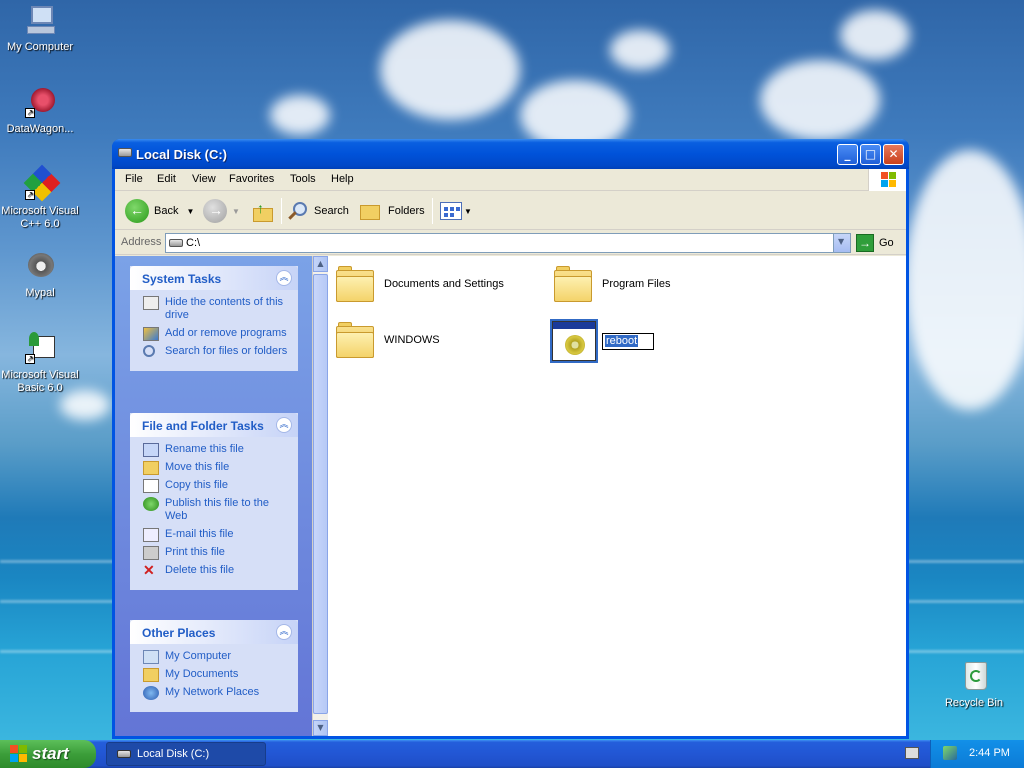 The width and height of the screenshot is (1024, 768). What do you see at coordinates (320, 728) in the screenshot?
I see `scroll-down-button: ▼` at bounding box center [320, 728].